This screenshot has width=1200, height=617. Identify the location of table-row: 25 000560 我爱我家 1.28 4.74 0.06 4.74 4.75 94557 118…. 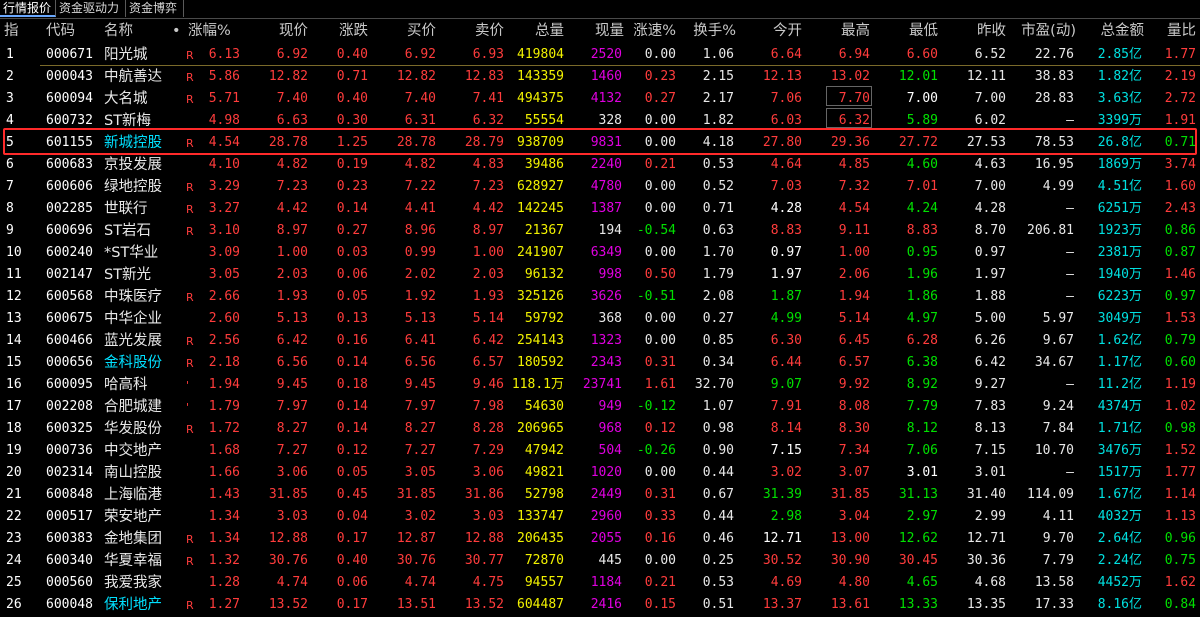
(600, 583).